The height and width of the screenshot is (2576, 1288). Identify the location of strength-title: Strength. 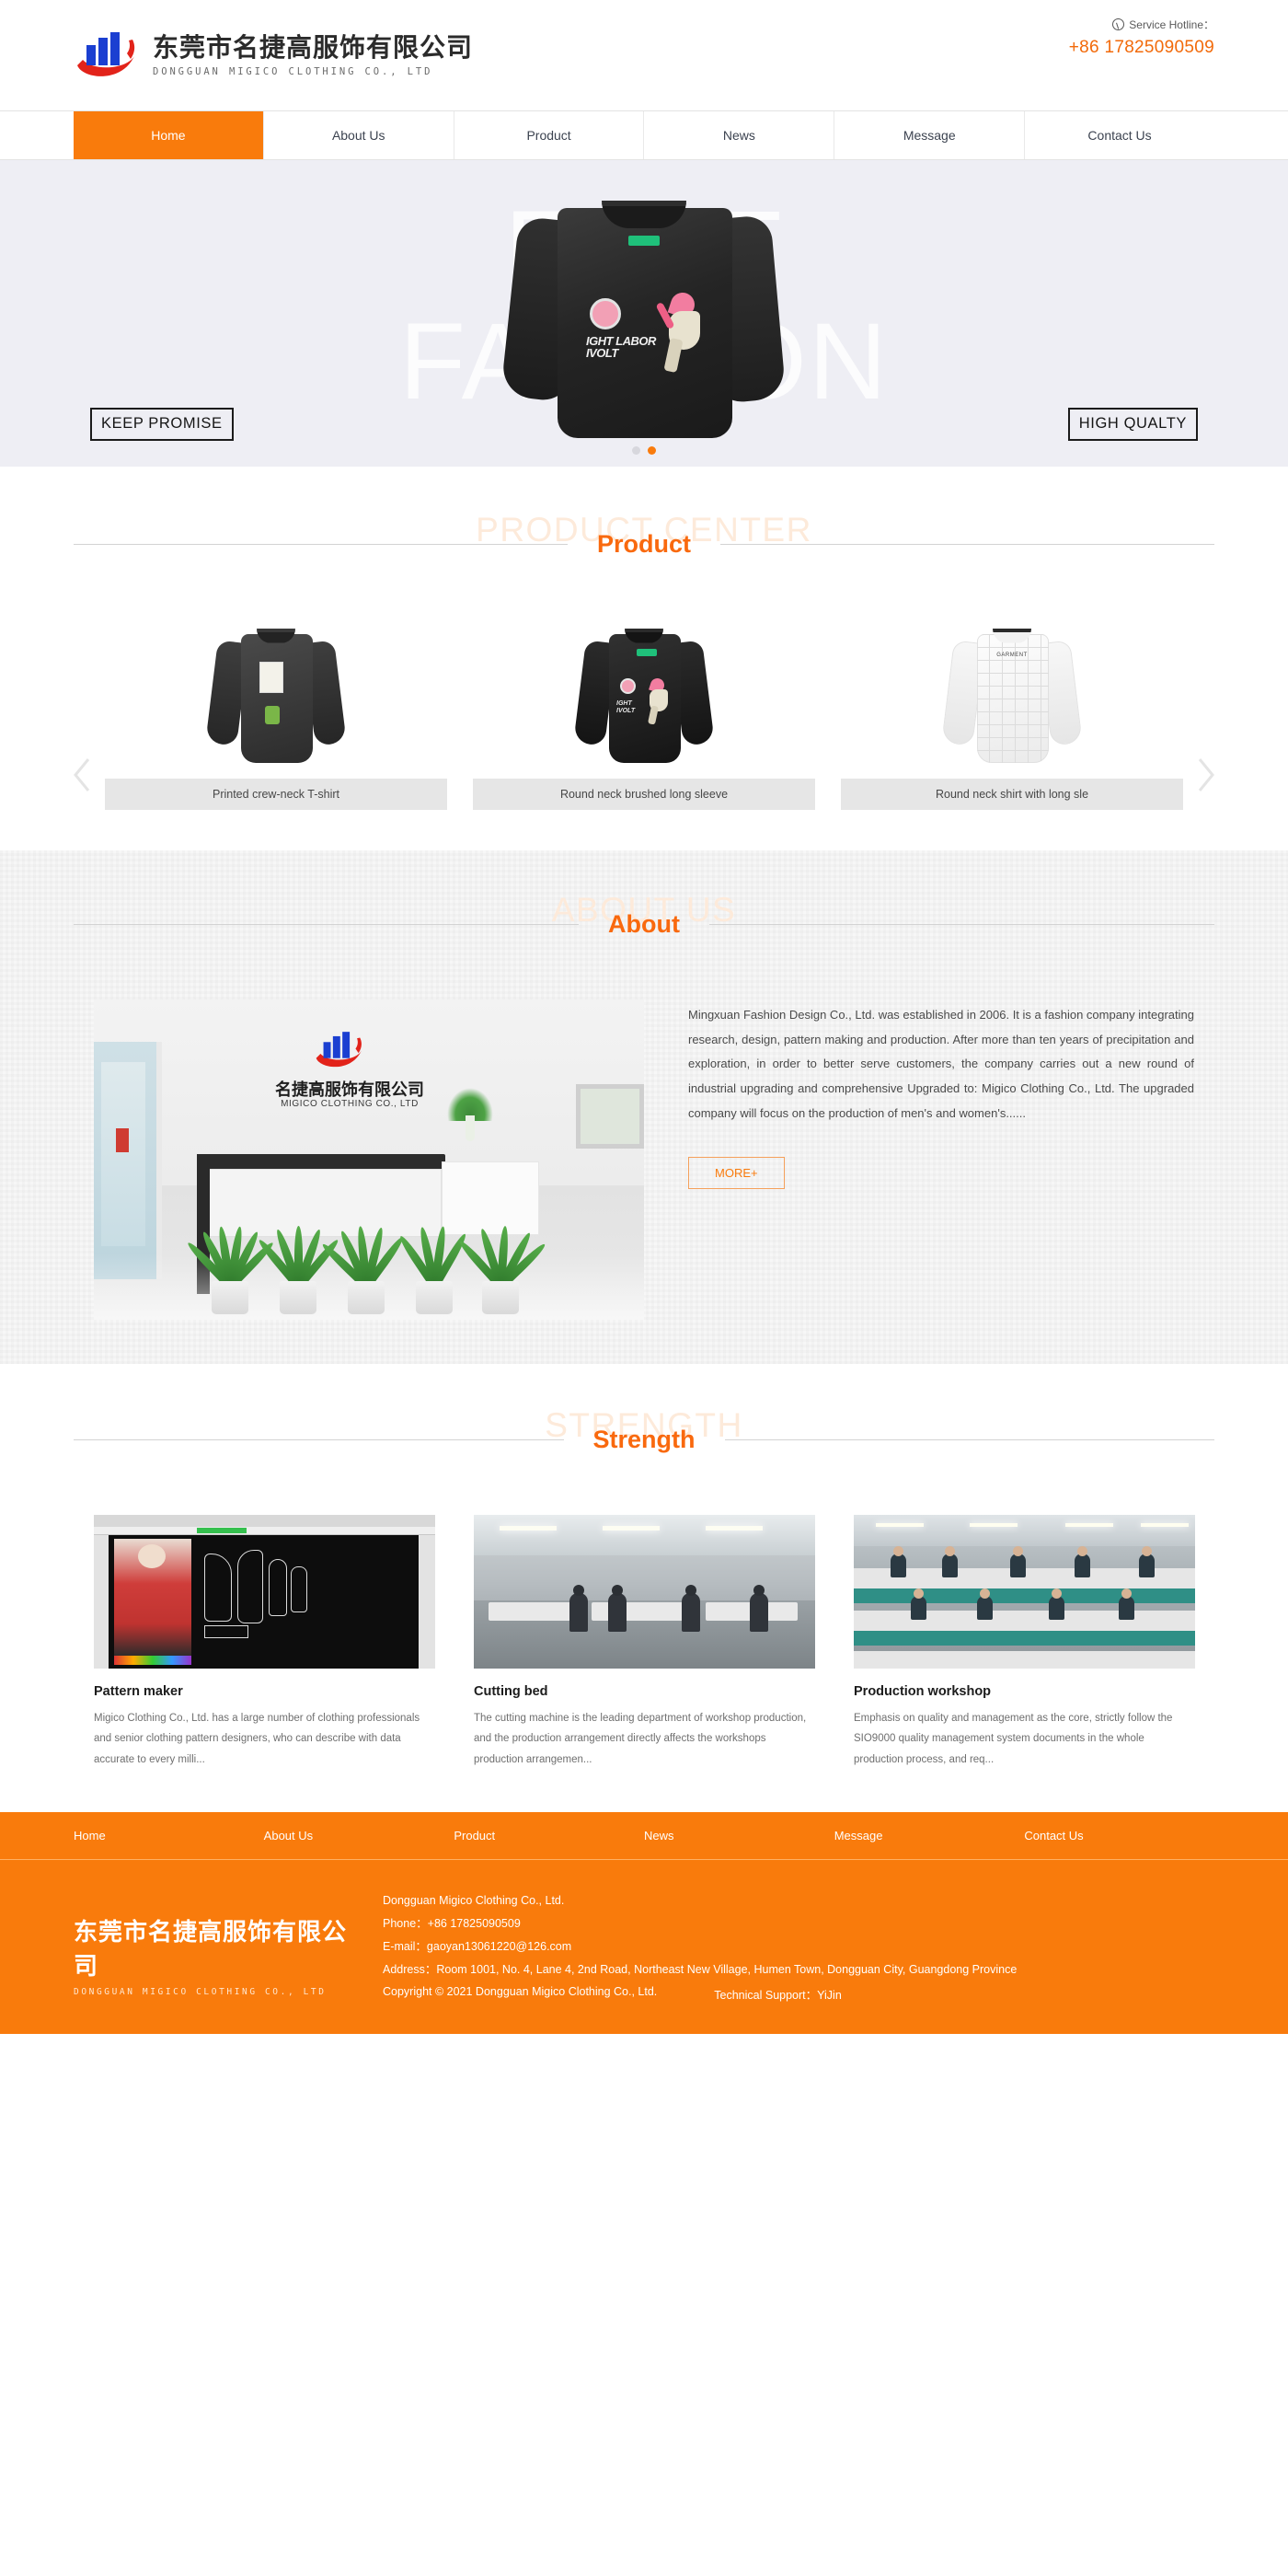
(644, 1439).